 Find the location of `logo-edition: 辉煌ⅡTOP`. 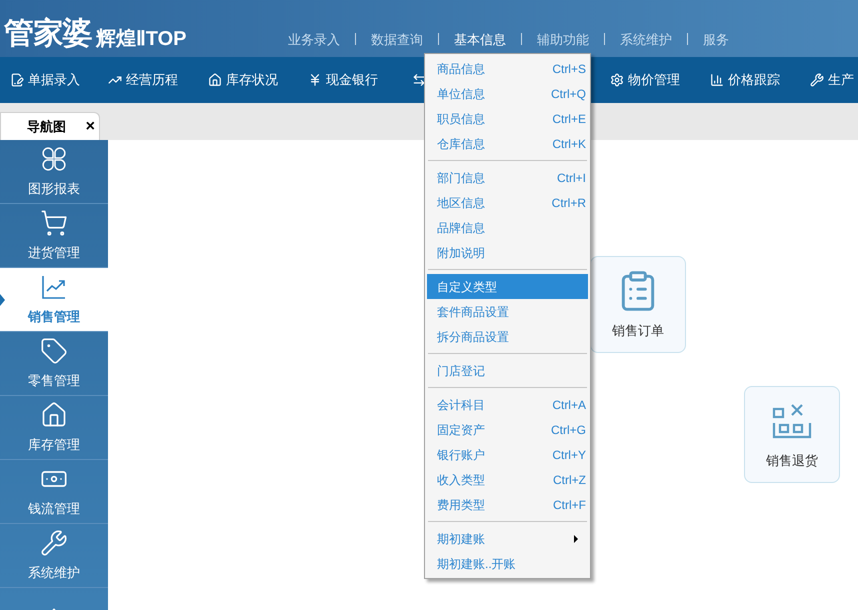

logo-edition: 辉煌ⅡTOP is located at coordinates (141, 39).